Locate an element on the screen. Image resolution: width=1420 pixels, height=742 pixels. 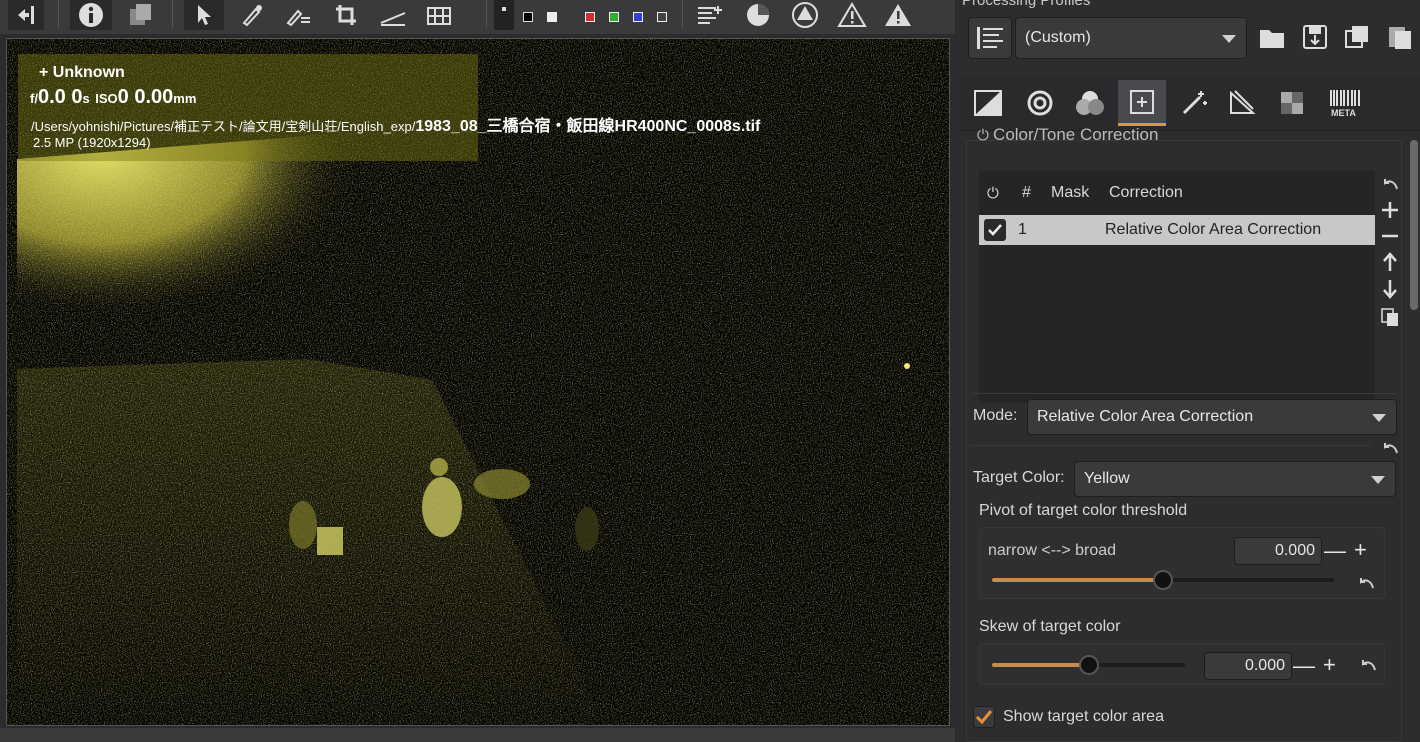
tab-color is located at coordinates (1090, 103).